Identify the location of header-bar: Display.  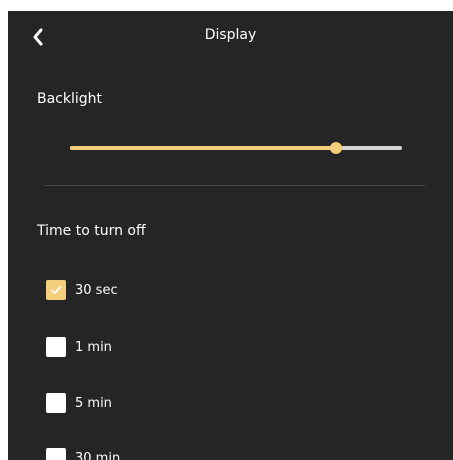
(230, 36).